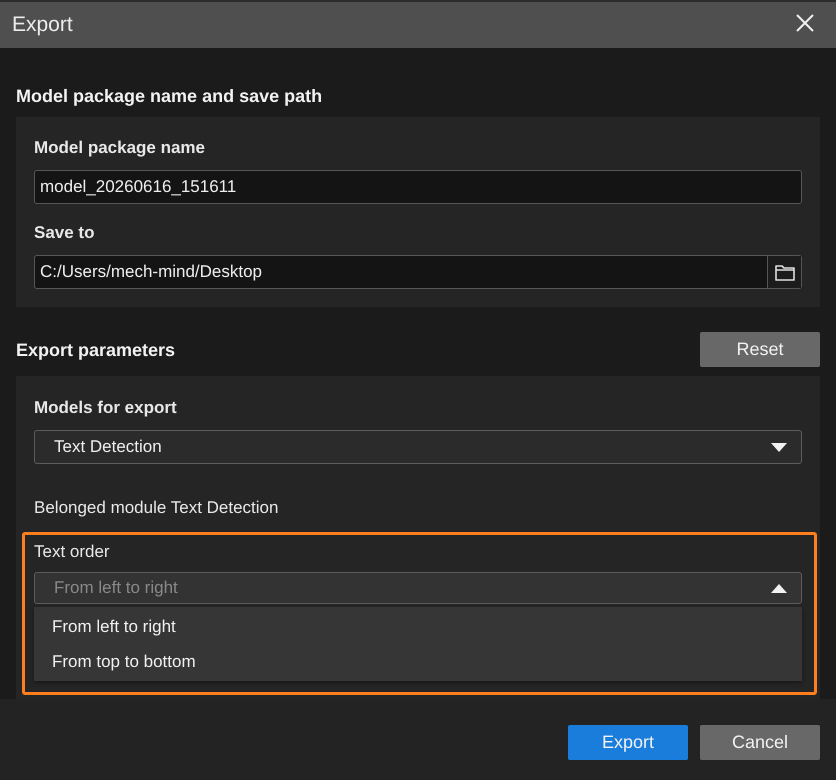 Image resolution: width=836 pixels, height=780 pixels. Describe the element at coordinates (760, 742) in the screenshot. I see `cancel-button: Cancel` at that location.